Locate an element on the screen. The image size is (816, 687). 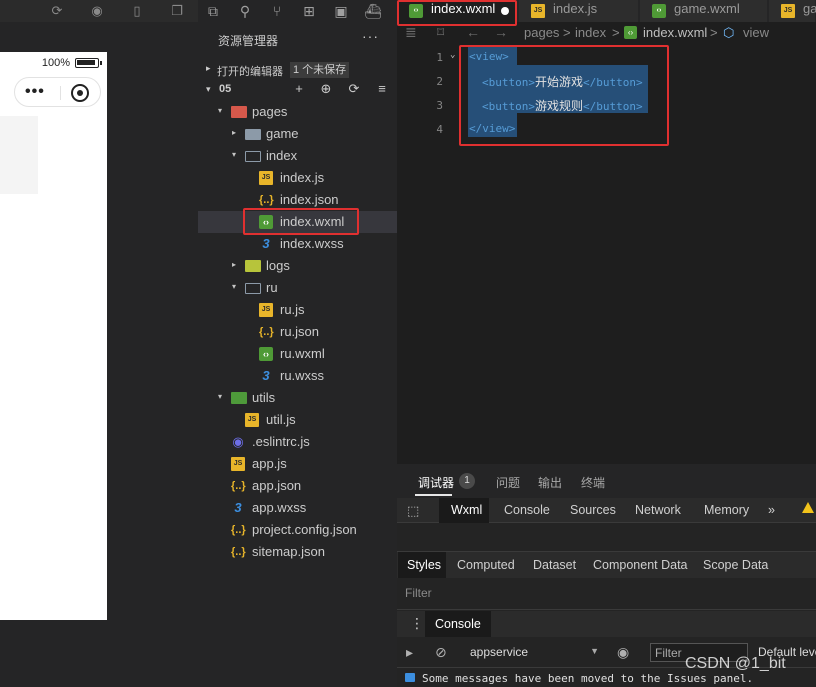
folder-icon is located at coordinates (239, 398).